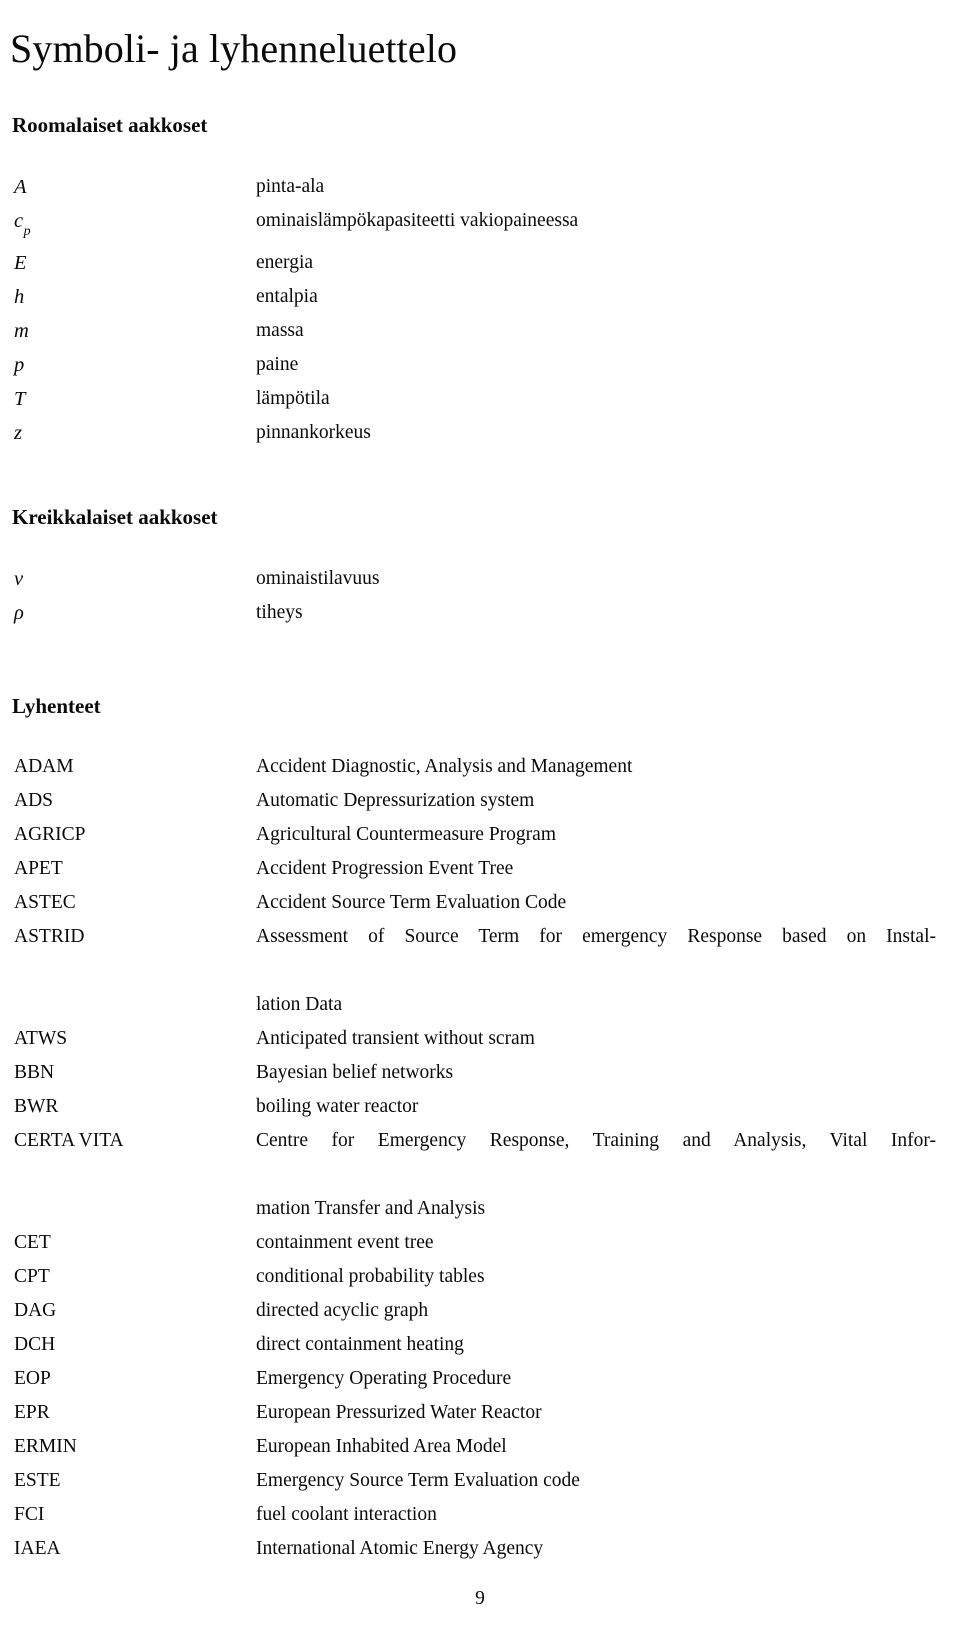 This screenshot has height=1632, width=960. I want to click on symbol-name: ρ, so click(19, 613).